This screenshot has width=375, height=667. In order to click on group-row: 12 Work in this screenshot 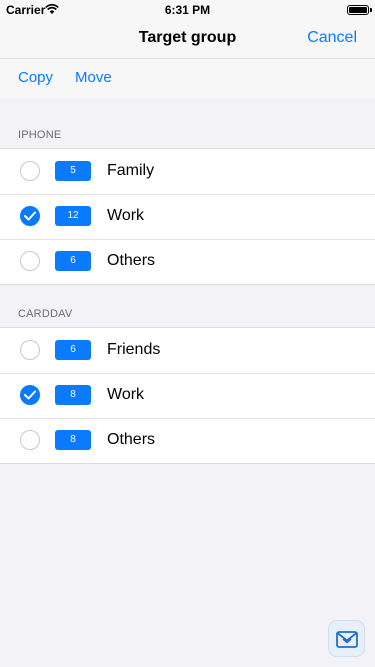, I will do `click(187, 216)`.